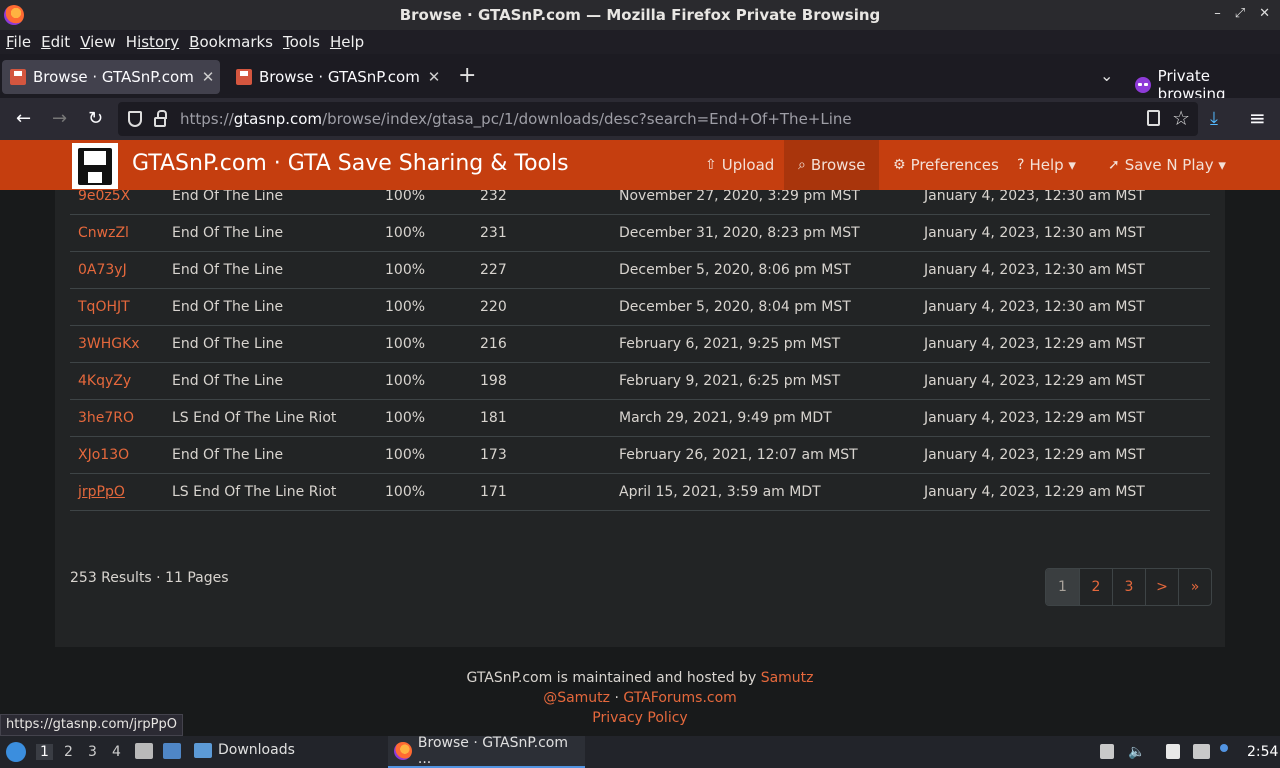  Describe the element at coordinates (234, 42) in the screenshot. I see `menu-bookmarks: Bookmarks` at that location.